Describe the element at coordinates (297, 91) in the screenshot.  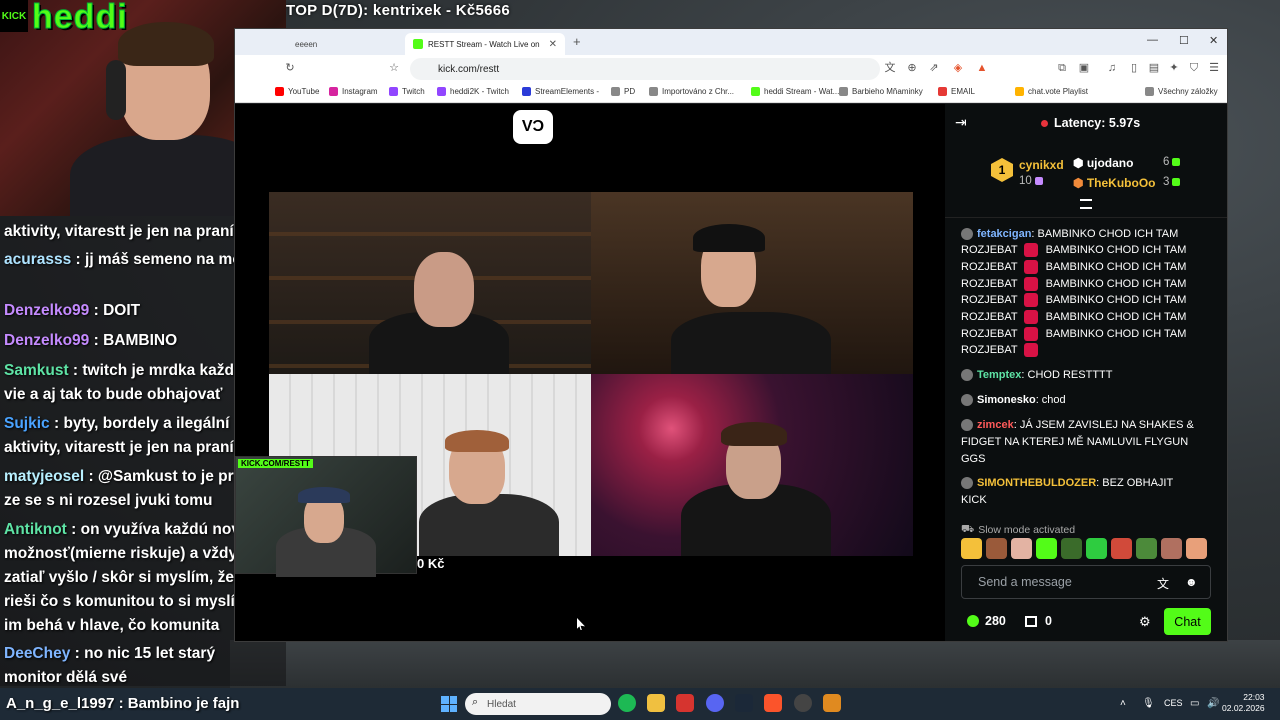
I see `bookmark-item: YouTube` at that location.